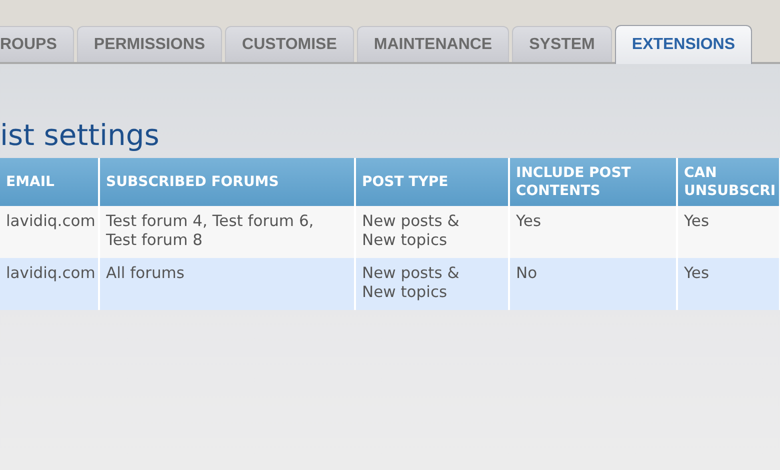 The width and height of the screenshot is (780, 470). I want to click on nav-tab: CUSTOMISE, so click(289, 44).